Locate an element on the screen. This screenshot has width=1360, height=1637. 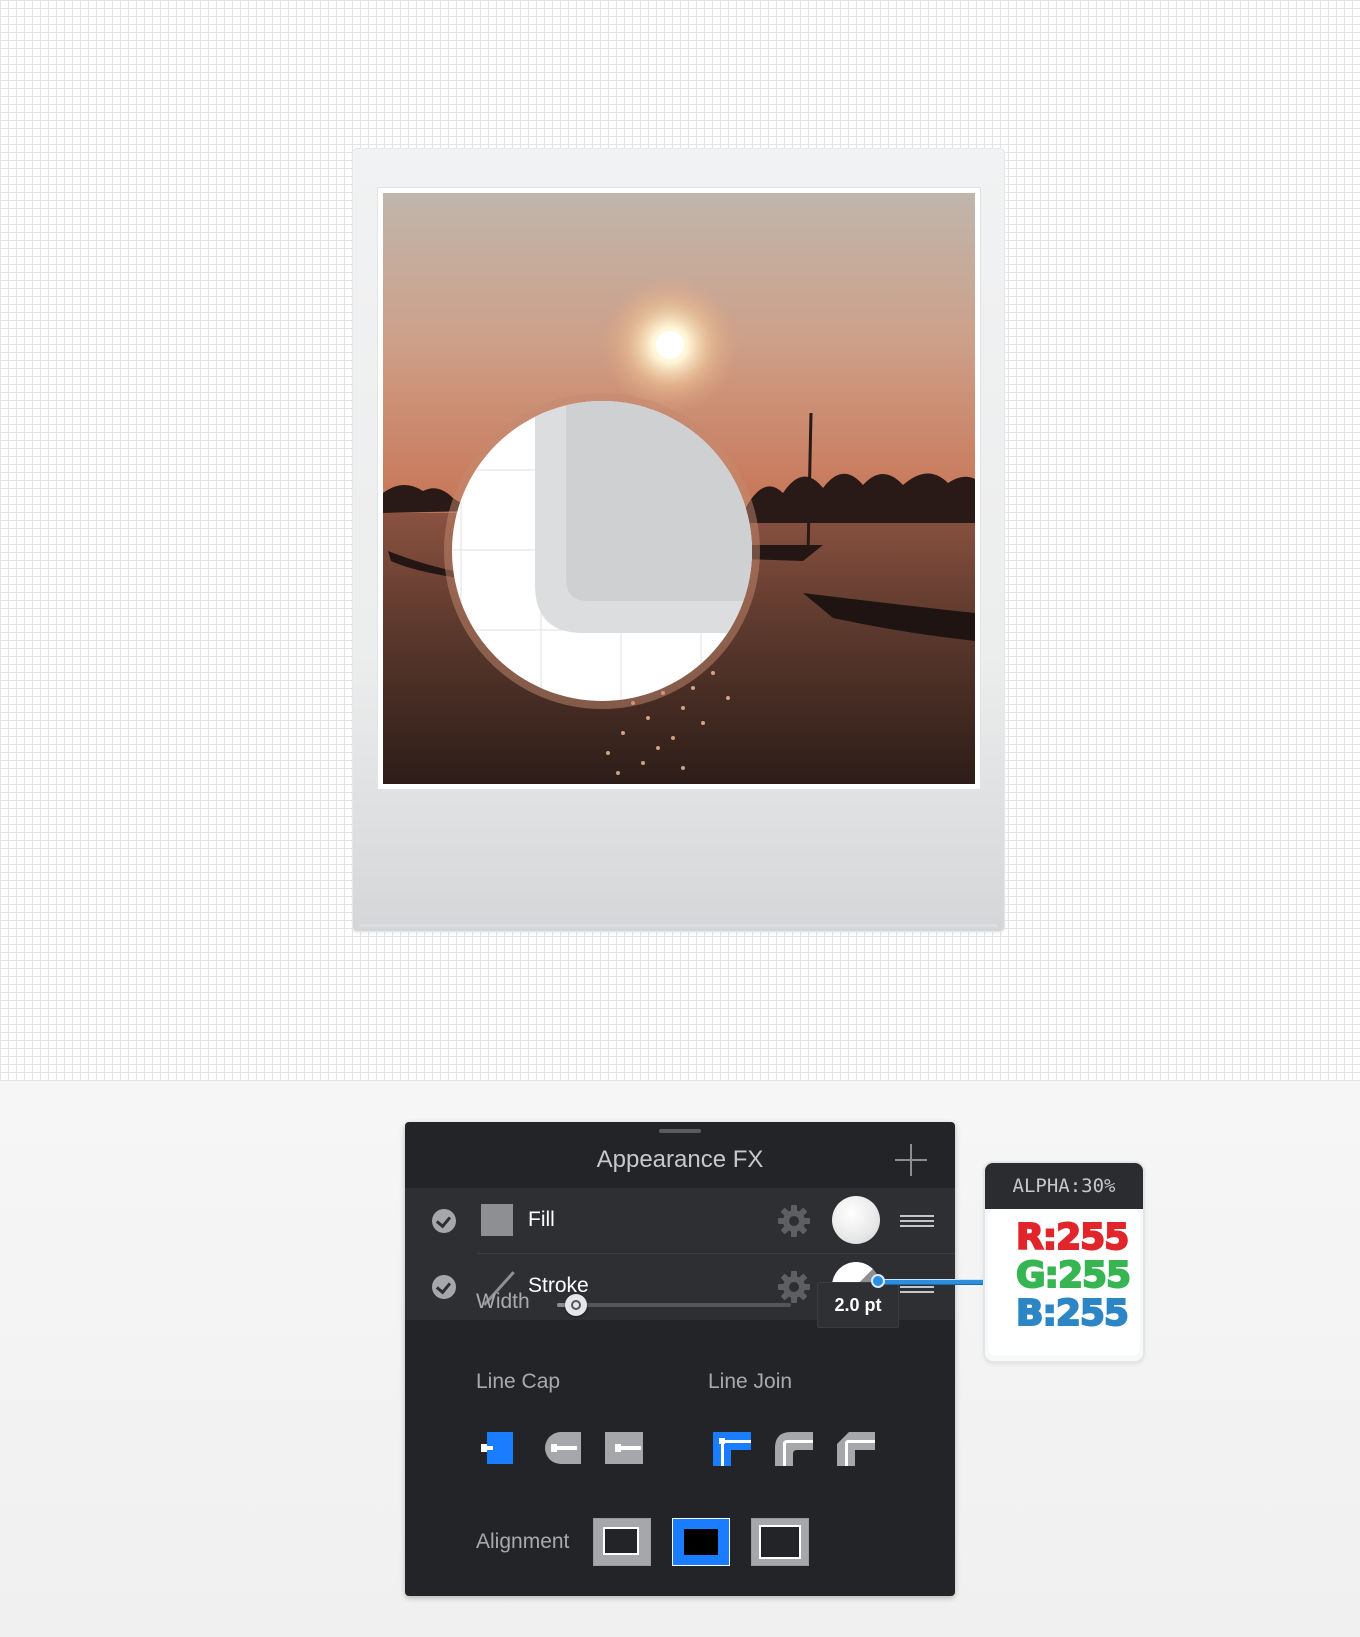
miter-join-icon is located at coordinates (731, 1448).